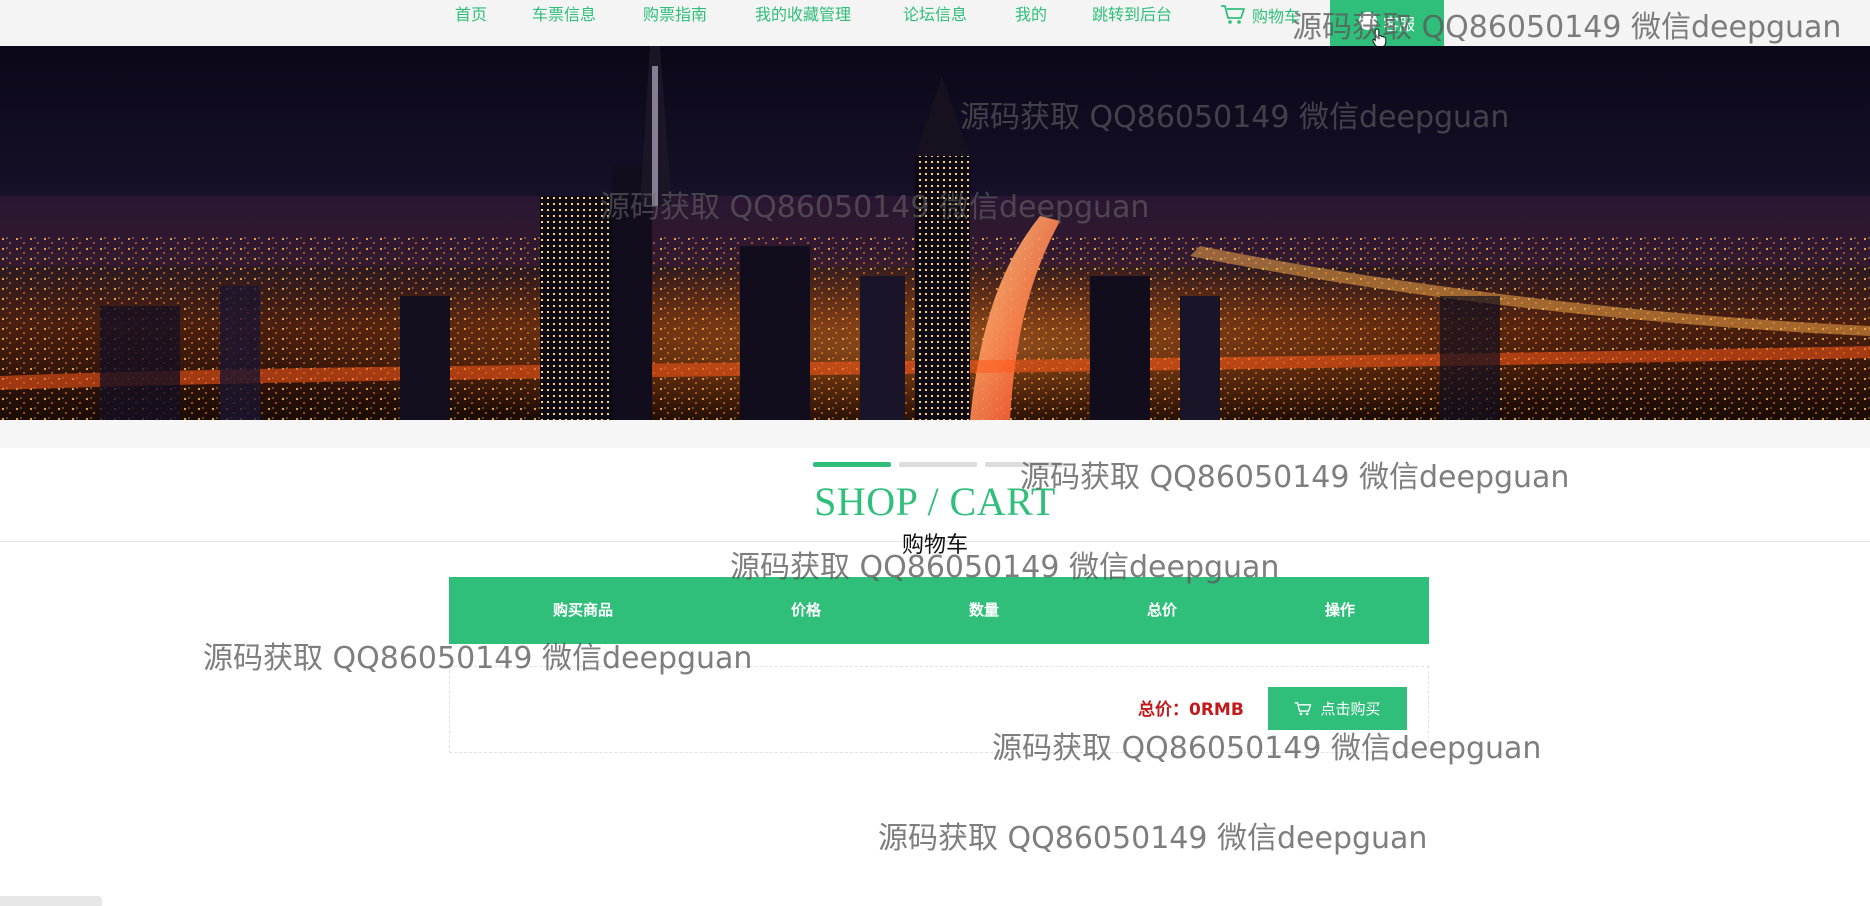  What do you see at coordinates (1350, 709) in the screenshot?
I see `buy-button-label: 点击购买` at bounding box center [1350, 709].